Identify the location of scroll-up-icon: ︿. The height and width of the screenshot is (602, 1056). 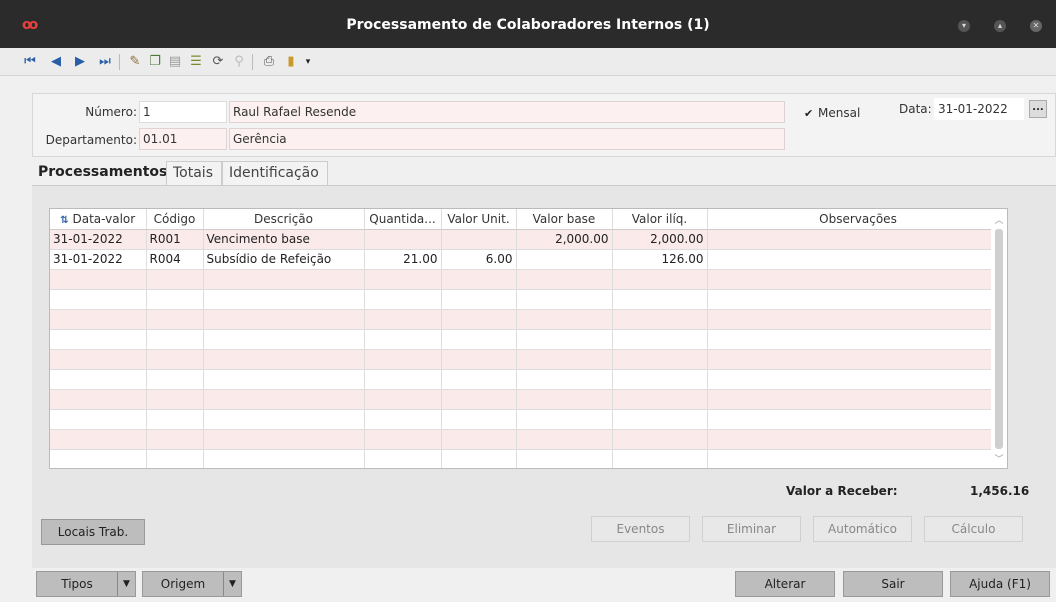
(999, 220).